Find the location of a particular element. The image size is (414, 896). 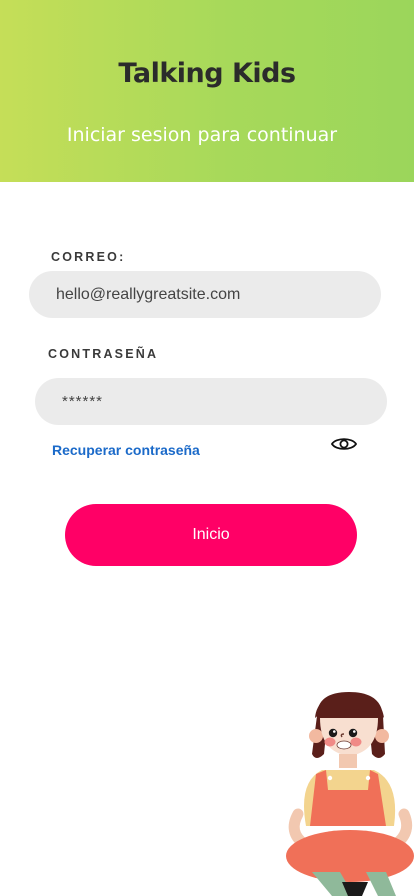

password-field-container is located at coordinates (211, 401).